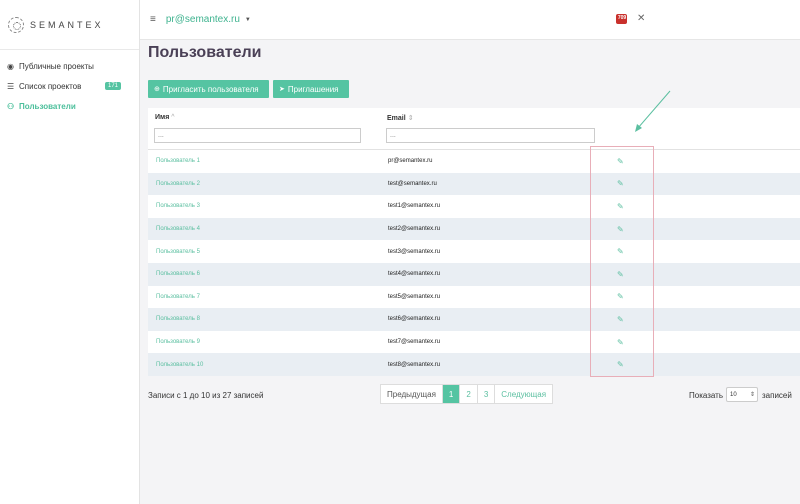 The image size is (800, 504). I want to click on sort-icon: ⇕, so click(410, 118).